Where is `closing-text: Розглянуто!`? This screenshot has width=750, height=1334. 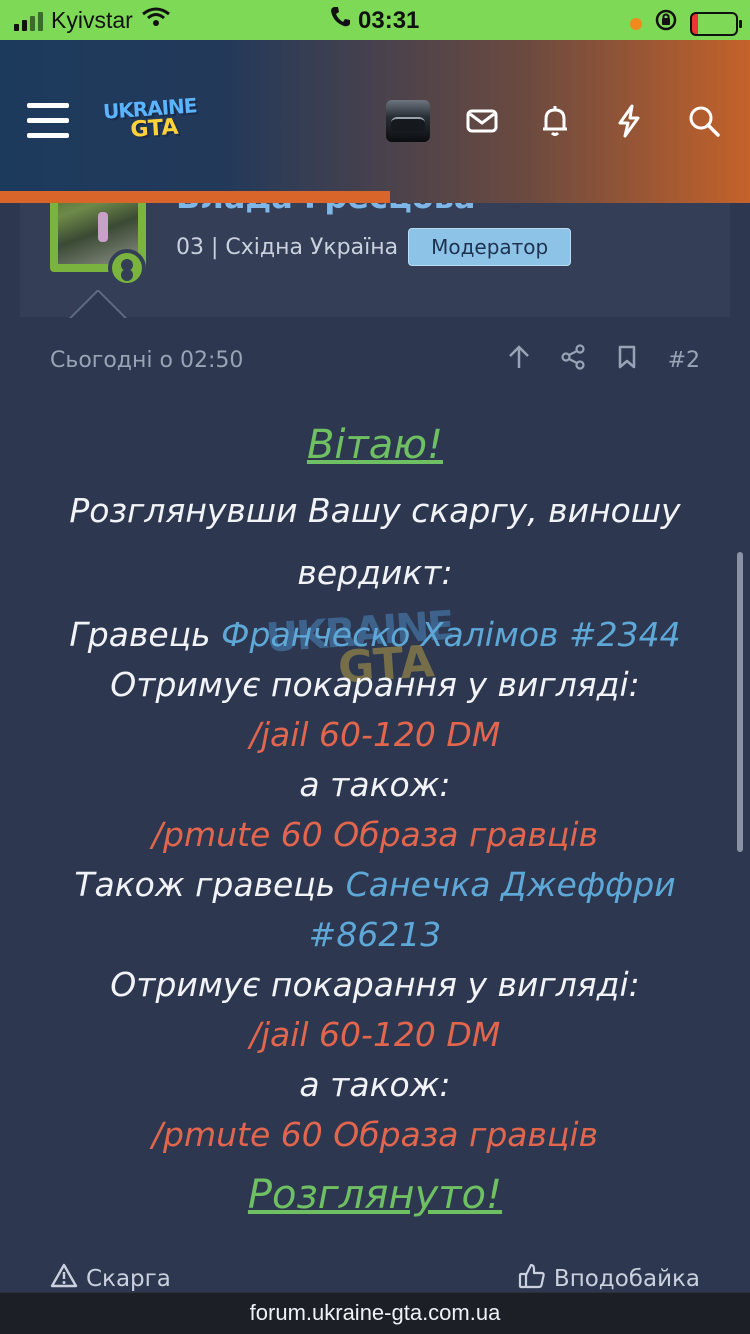
closing-text: Розглянуто! is located at coordinates (375, 1195).